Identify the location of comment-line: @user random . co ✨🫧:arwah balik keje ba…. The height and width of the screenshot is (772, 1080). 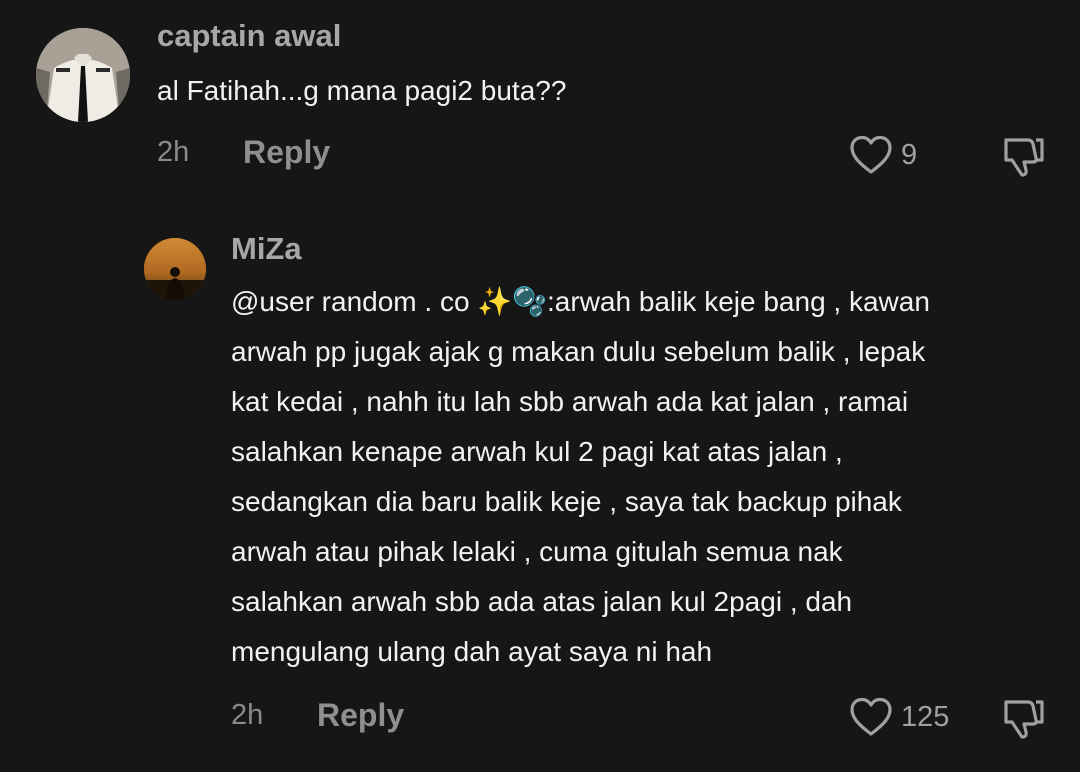
(580, 301).